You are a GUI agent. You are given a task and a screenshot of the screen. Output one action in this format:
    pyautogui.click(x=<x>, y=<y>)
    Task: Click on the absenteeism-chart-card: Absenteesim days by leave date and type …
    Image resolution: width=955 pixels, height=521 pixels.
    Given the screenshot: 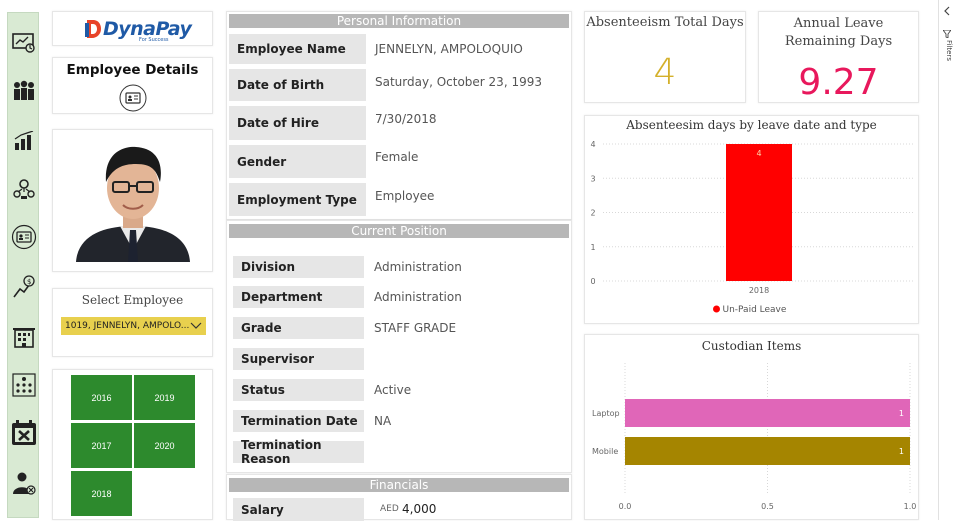 What is the action you would take?
    pyautogui.click(x=751, y=219)
    